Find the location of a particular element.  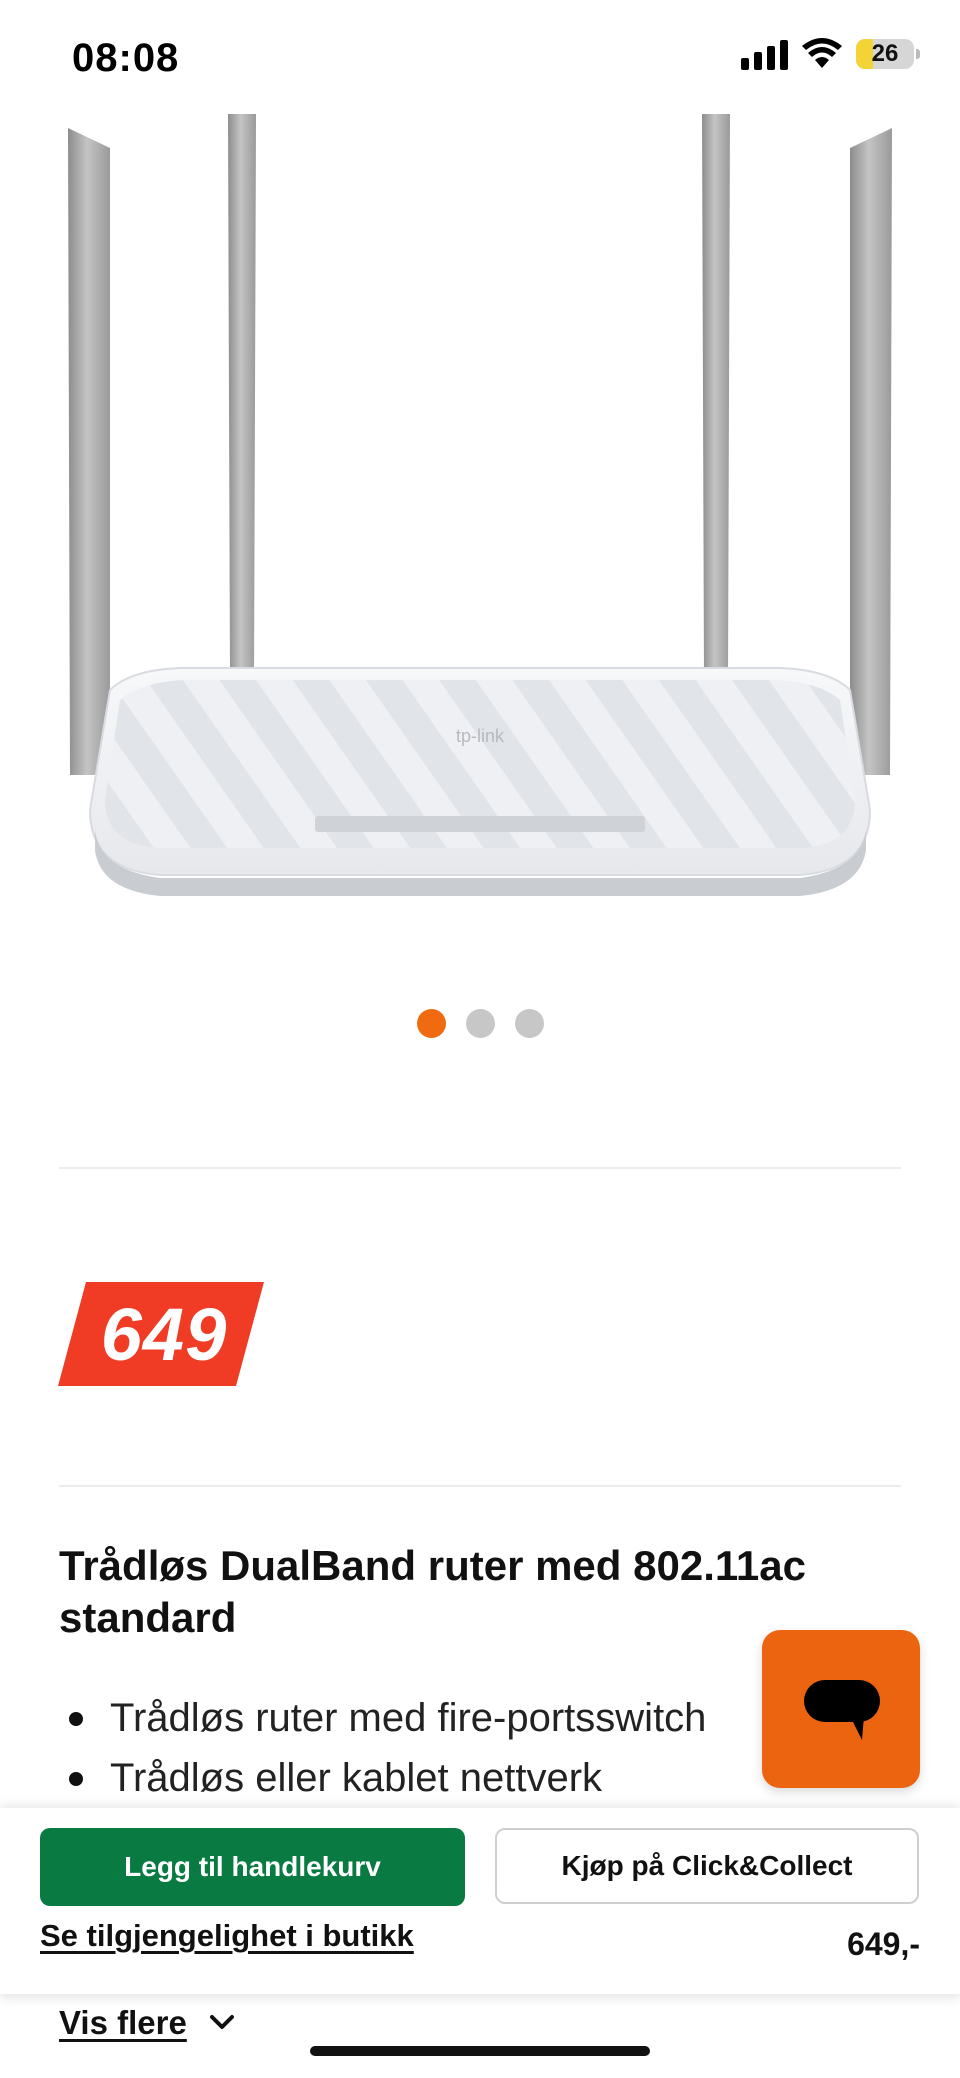

add-to-cart-button: Legg til handlekurv is located at coordinates (252, 1867).